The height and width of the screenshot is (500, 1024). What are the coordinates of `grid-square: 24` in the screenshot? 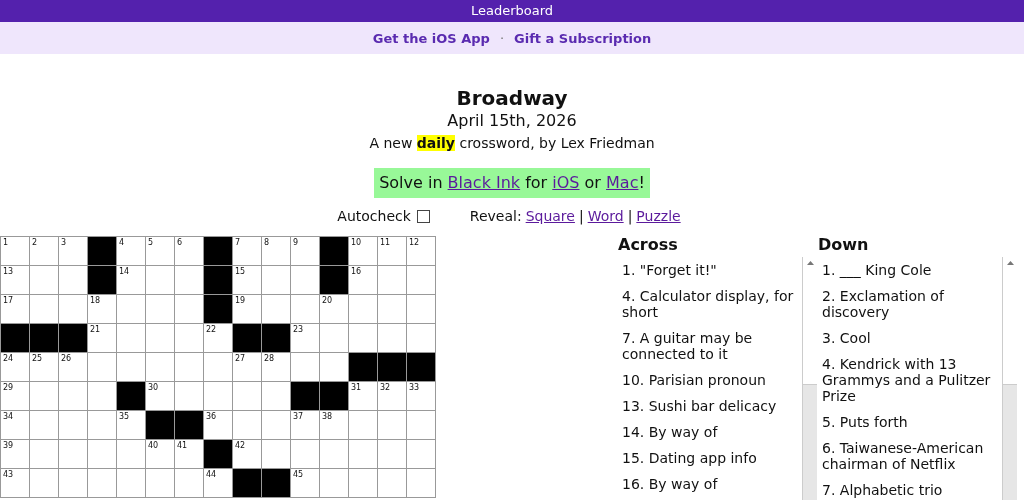 It's located at (15, 367).